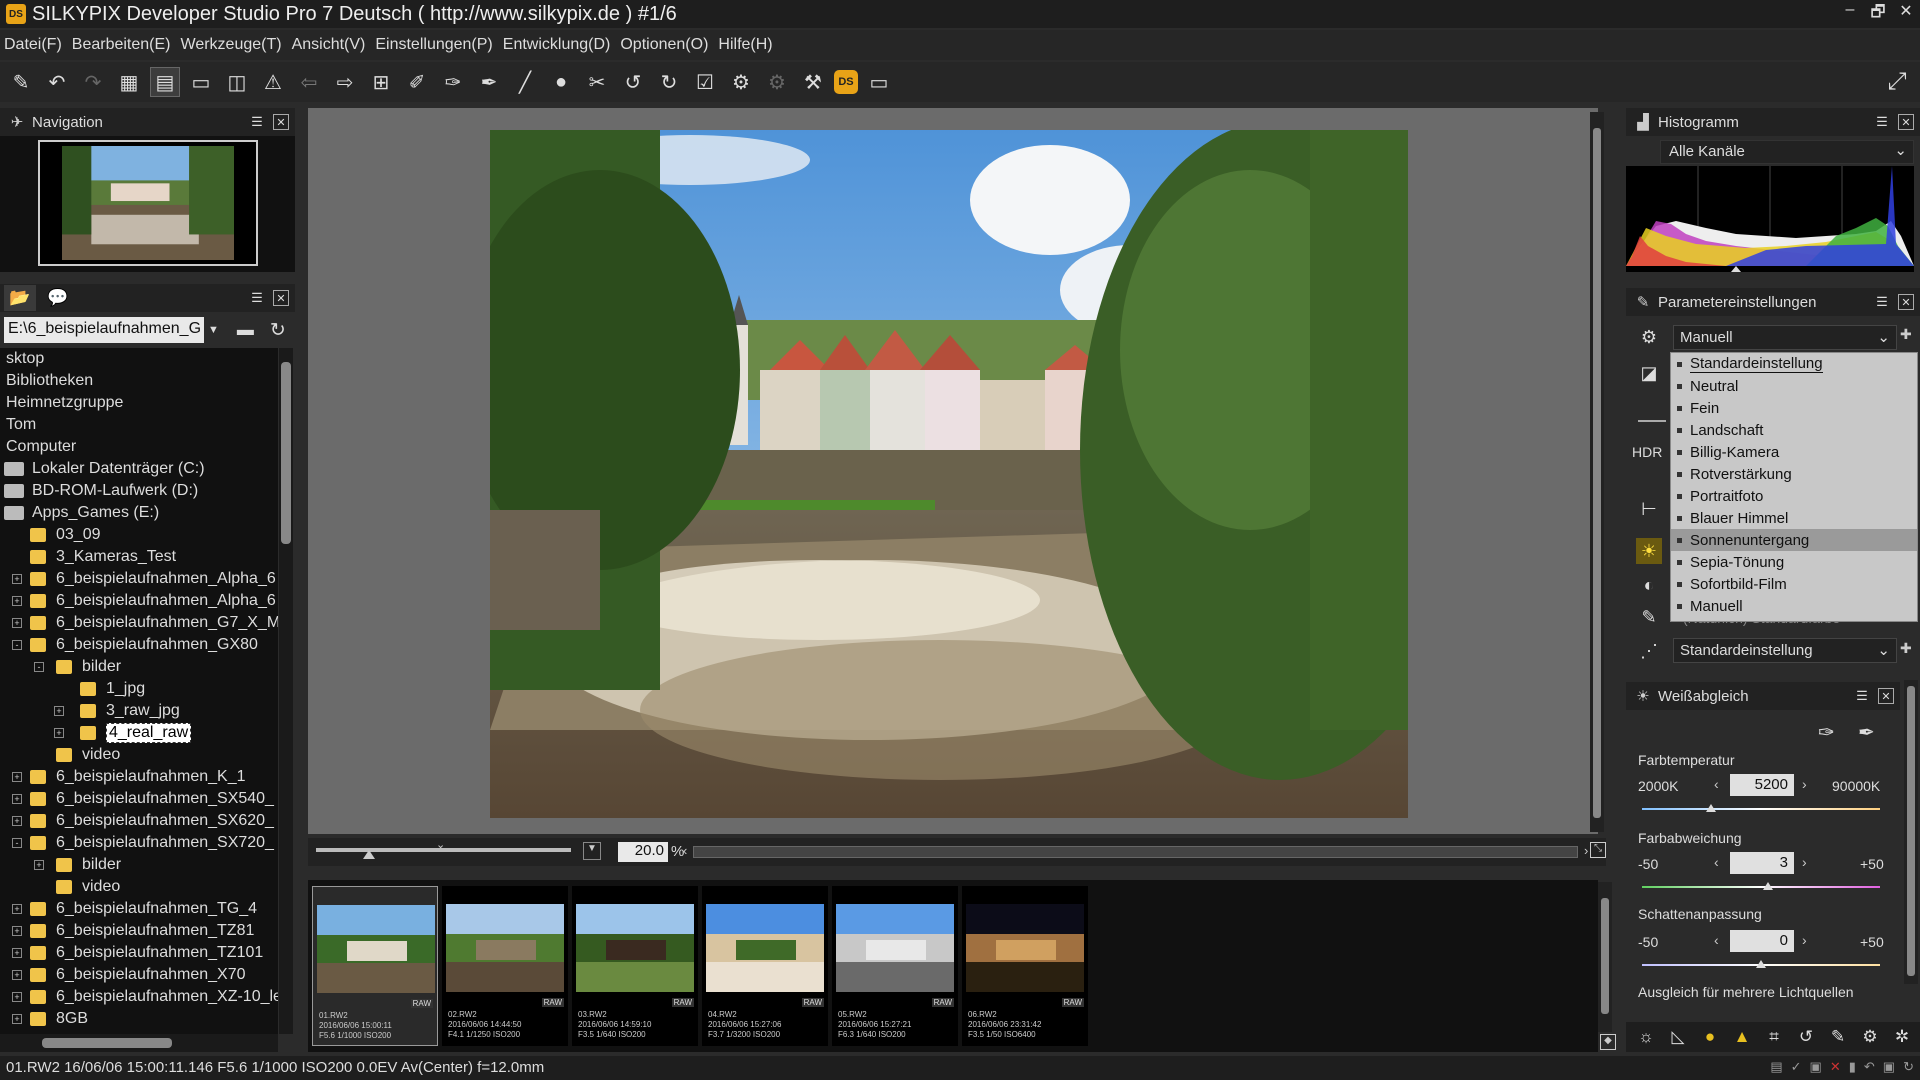  What do you see at coordinates (1794, 496) in the screenshot?
I see `preset-option: Portraitfoto` at bounding box center [1794, 496].